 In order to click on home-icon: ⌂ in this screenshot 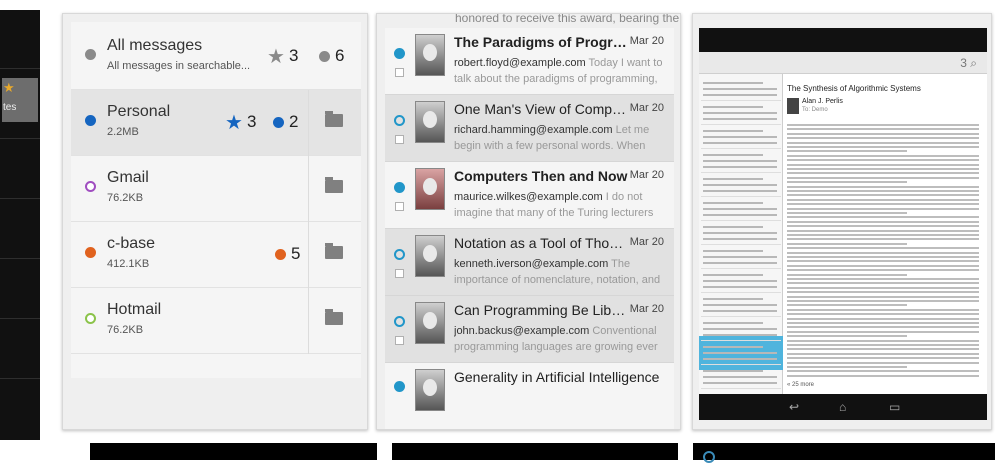, I will do `click(842, 407)`.